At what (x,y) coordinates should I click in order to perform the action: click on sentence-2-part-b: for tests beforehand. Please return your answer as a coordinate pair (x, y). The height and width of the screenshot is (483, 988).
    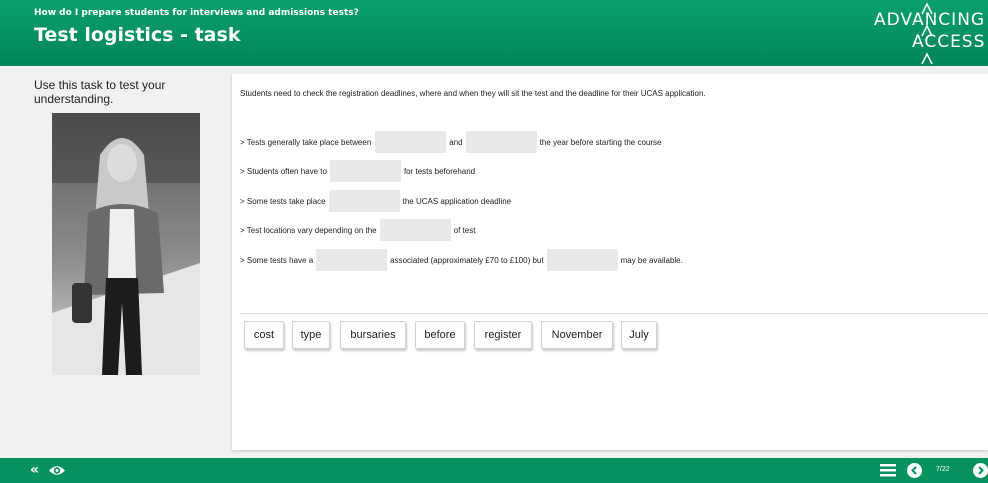
    Looking at the image, I should click on (439, 171).